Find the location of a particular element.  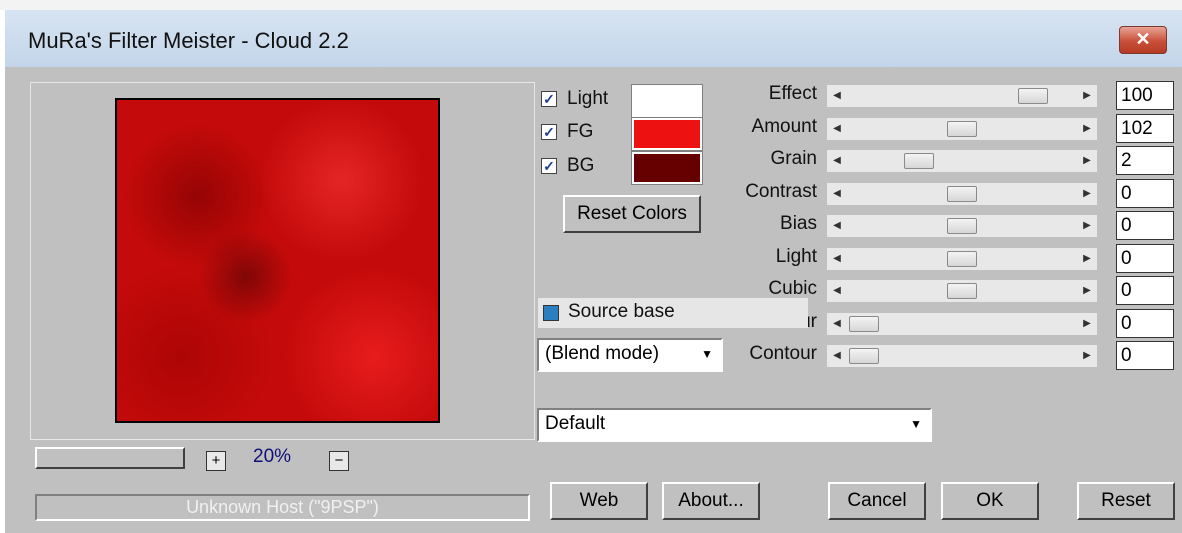

slider-light: ◀ ▶ is located at coordinates (962, 259).